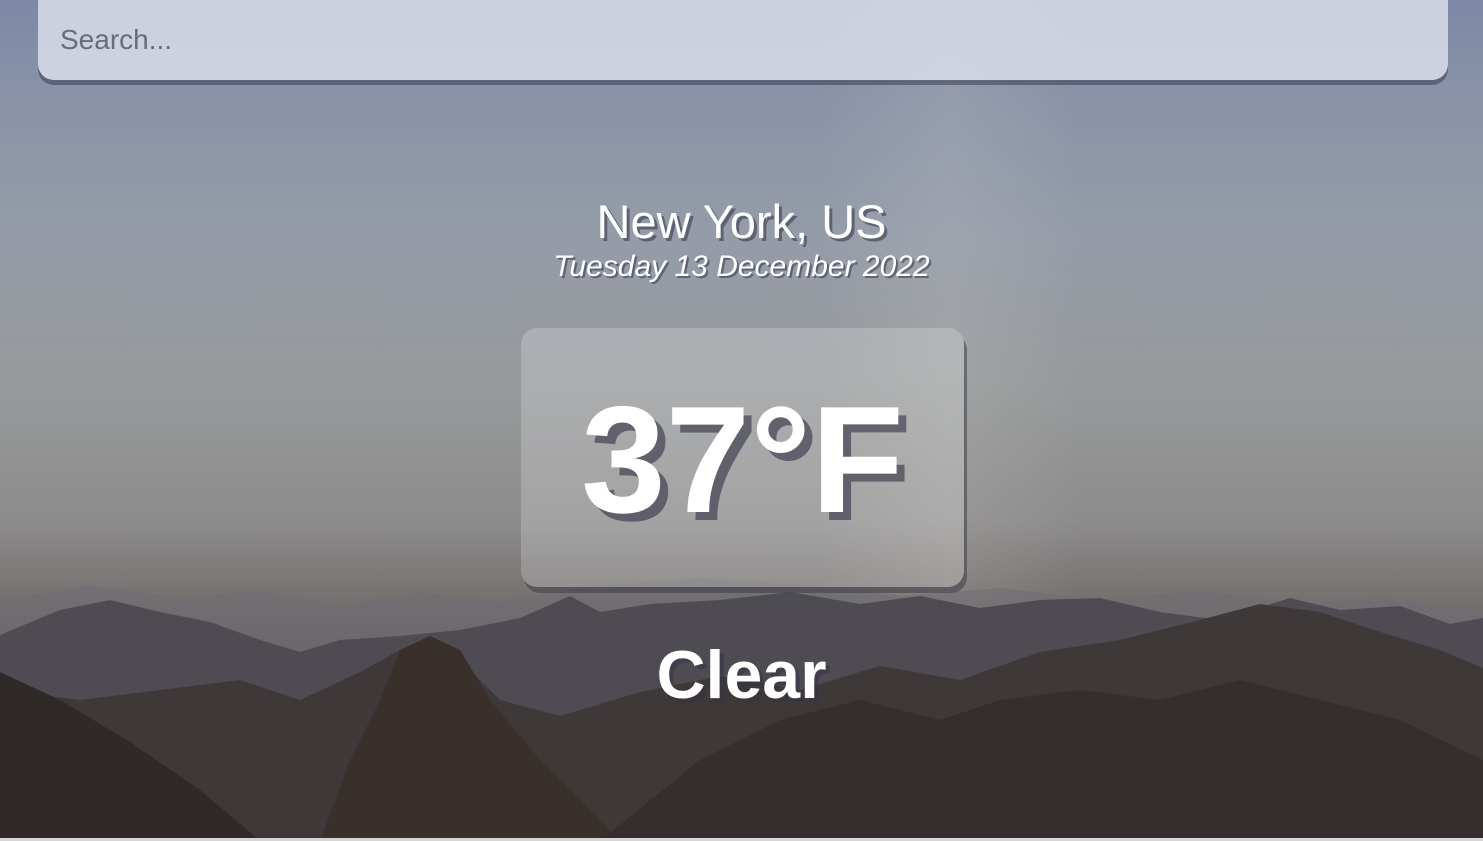  I want to click on date-label: Tuesday 13 December 2022, so click(741, 266).